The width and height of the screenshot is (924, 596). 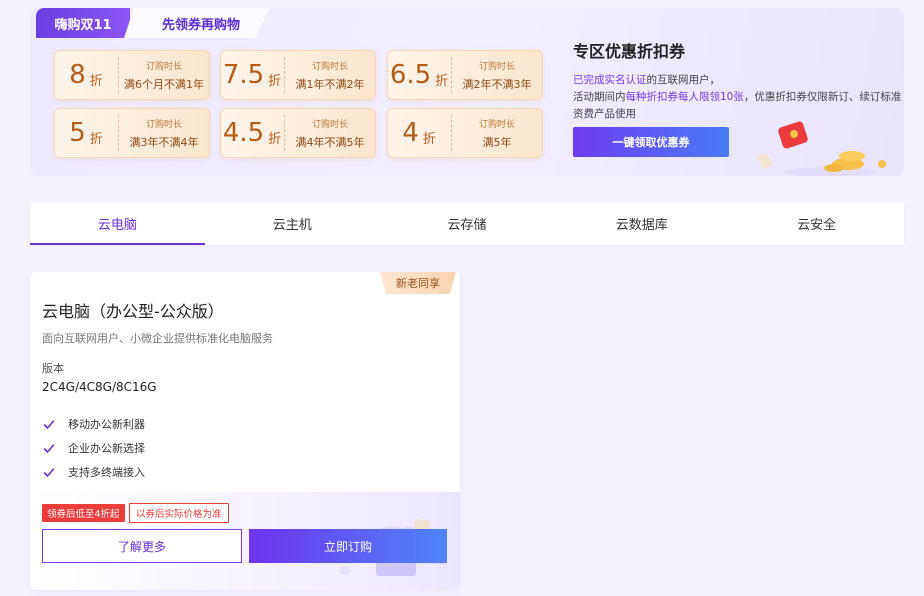 I want to click on coupon-card: 4.5 折 订购时长满4年不满5年, so click(x=298, y=133).